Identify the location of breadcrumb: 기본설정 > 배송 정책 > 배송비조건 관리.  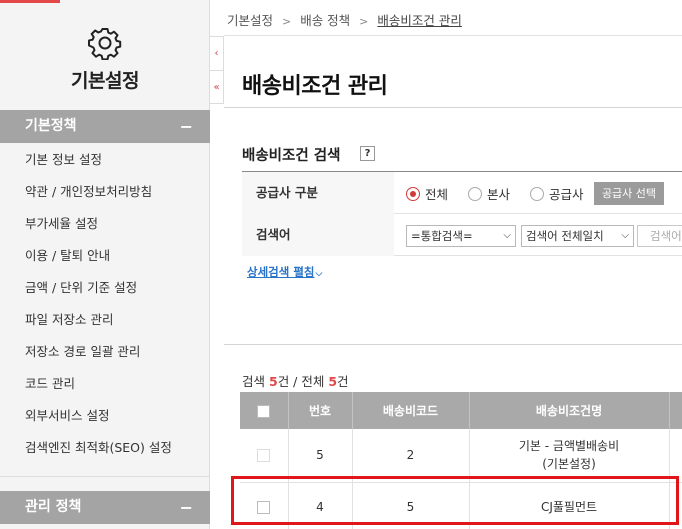
(344, 19).